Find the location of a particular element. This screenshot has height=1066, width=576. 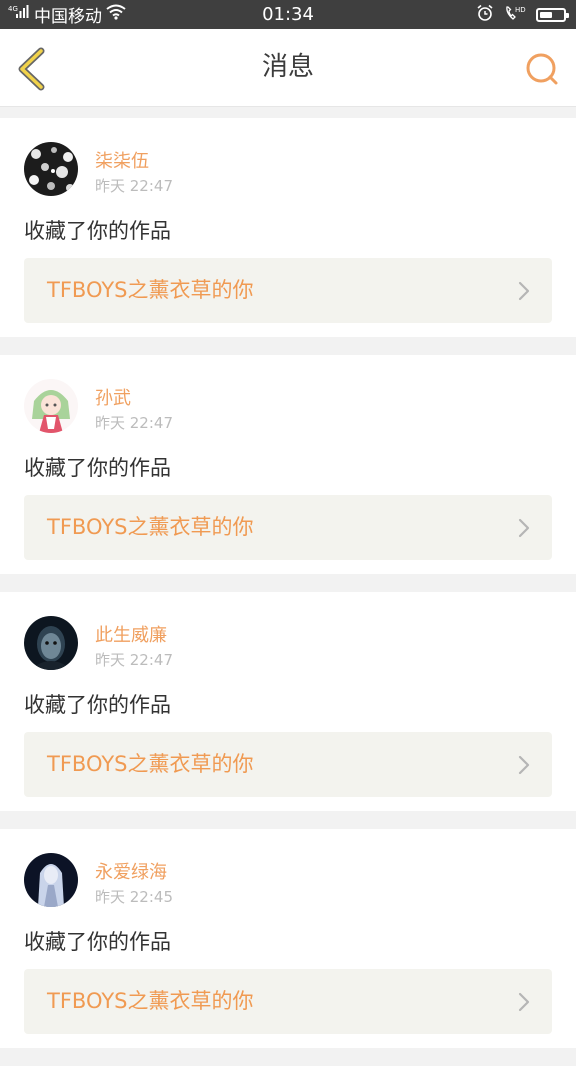

user-name: 此生威廉 is located at coordinates (131, 634).